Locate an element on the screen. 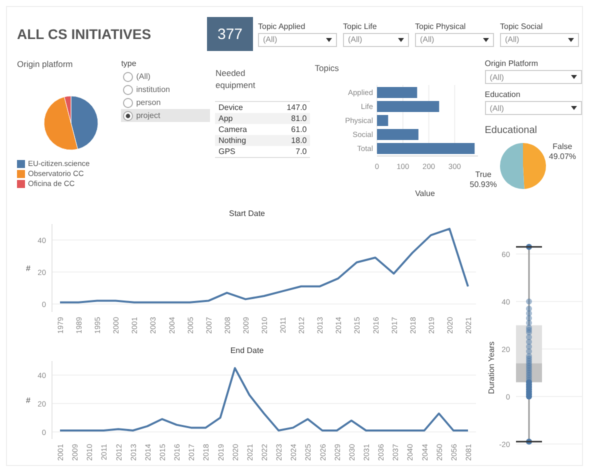  table-cell: App is located at coordinates (225, 118).